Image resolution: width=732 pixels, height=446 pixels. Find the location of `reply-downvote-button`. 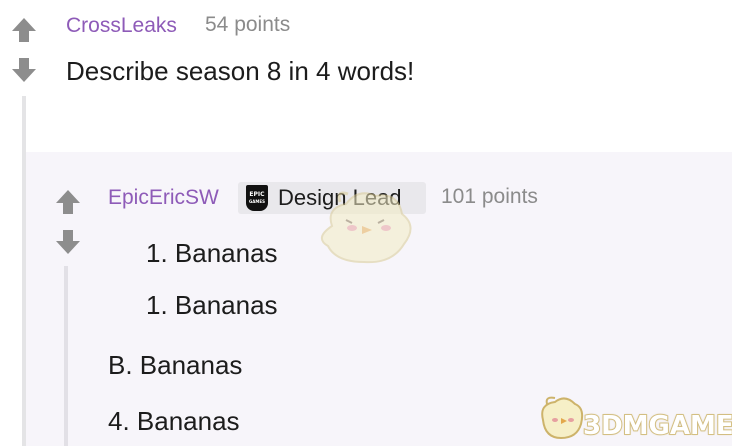

reply-downvote-button is located at coordinates (68, 242).